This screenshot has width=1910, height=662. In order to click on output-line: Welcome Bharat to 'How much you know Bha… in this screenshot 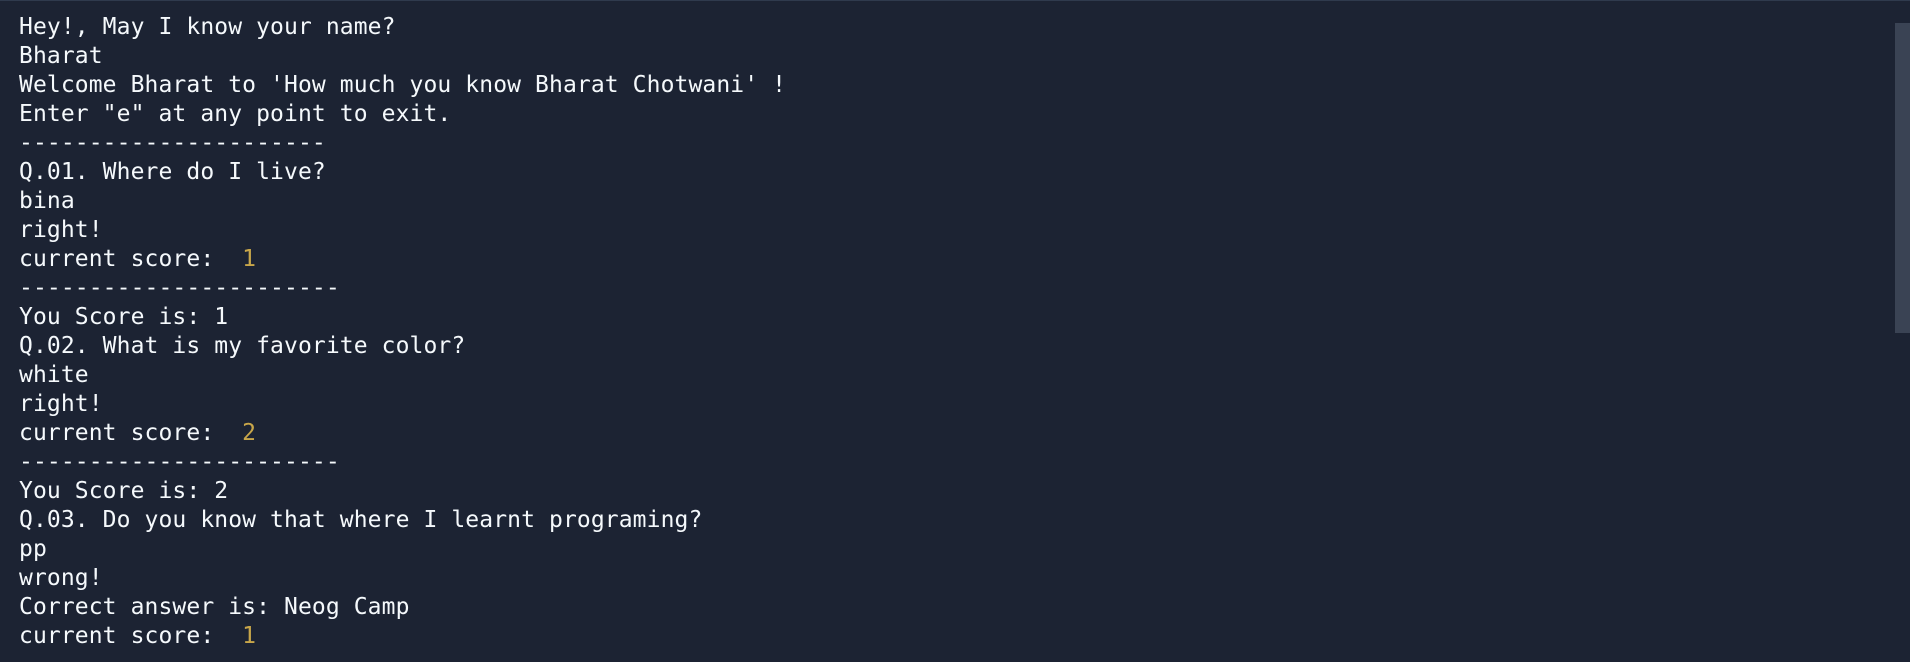, I will do `click(403, 85)`.